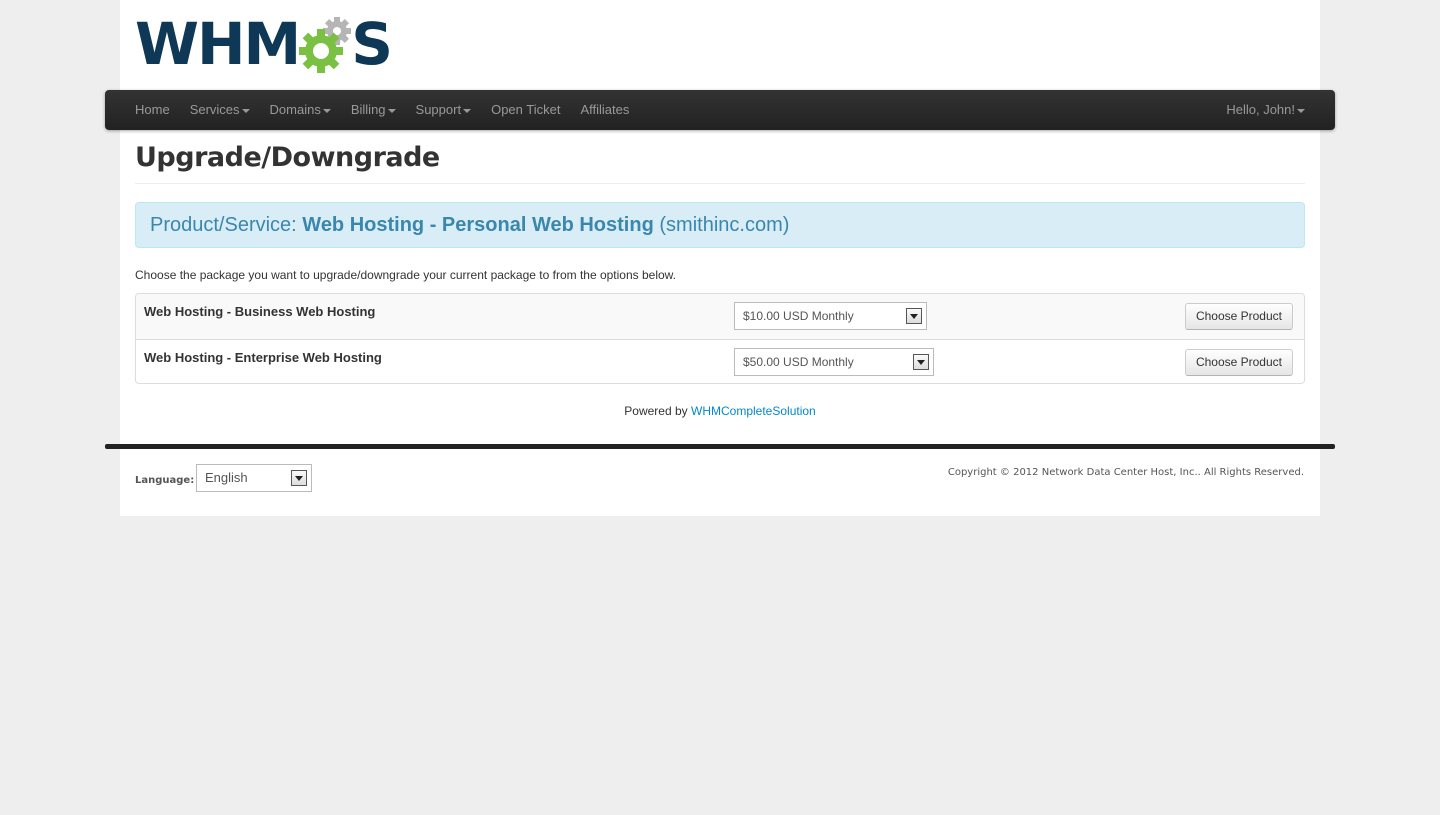 This screenshot has width=1440, height=815. I want to click on nav-item-label: Services, so click(214, 109).